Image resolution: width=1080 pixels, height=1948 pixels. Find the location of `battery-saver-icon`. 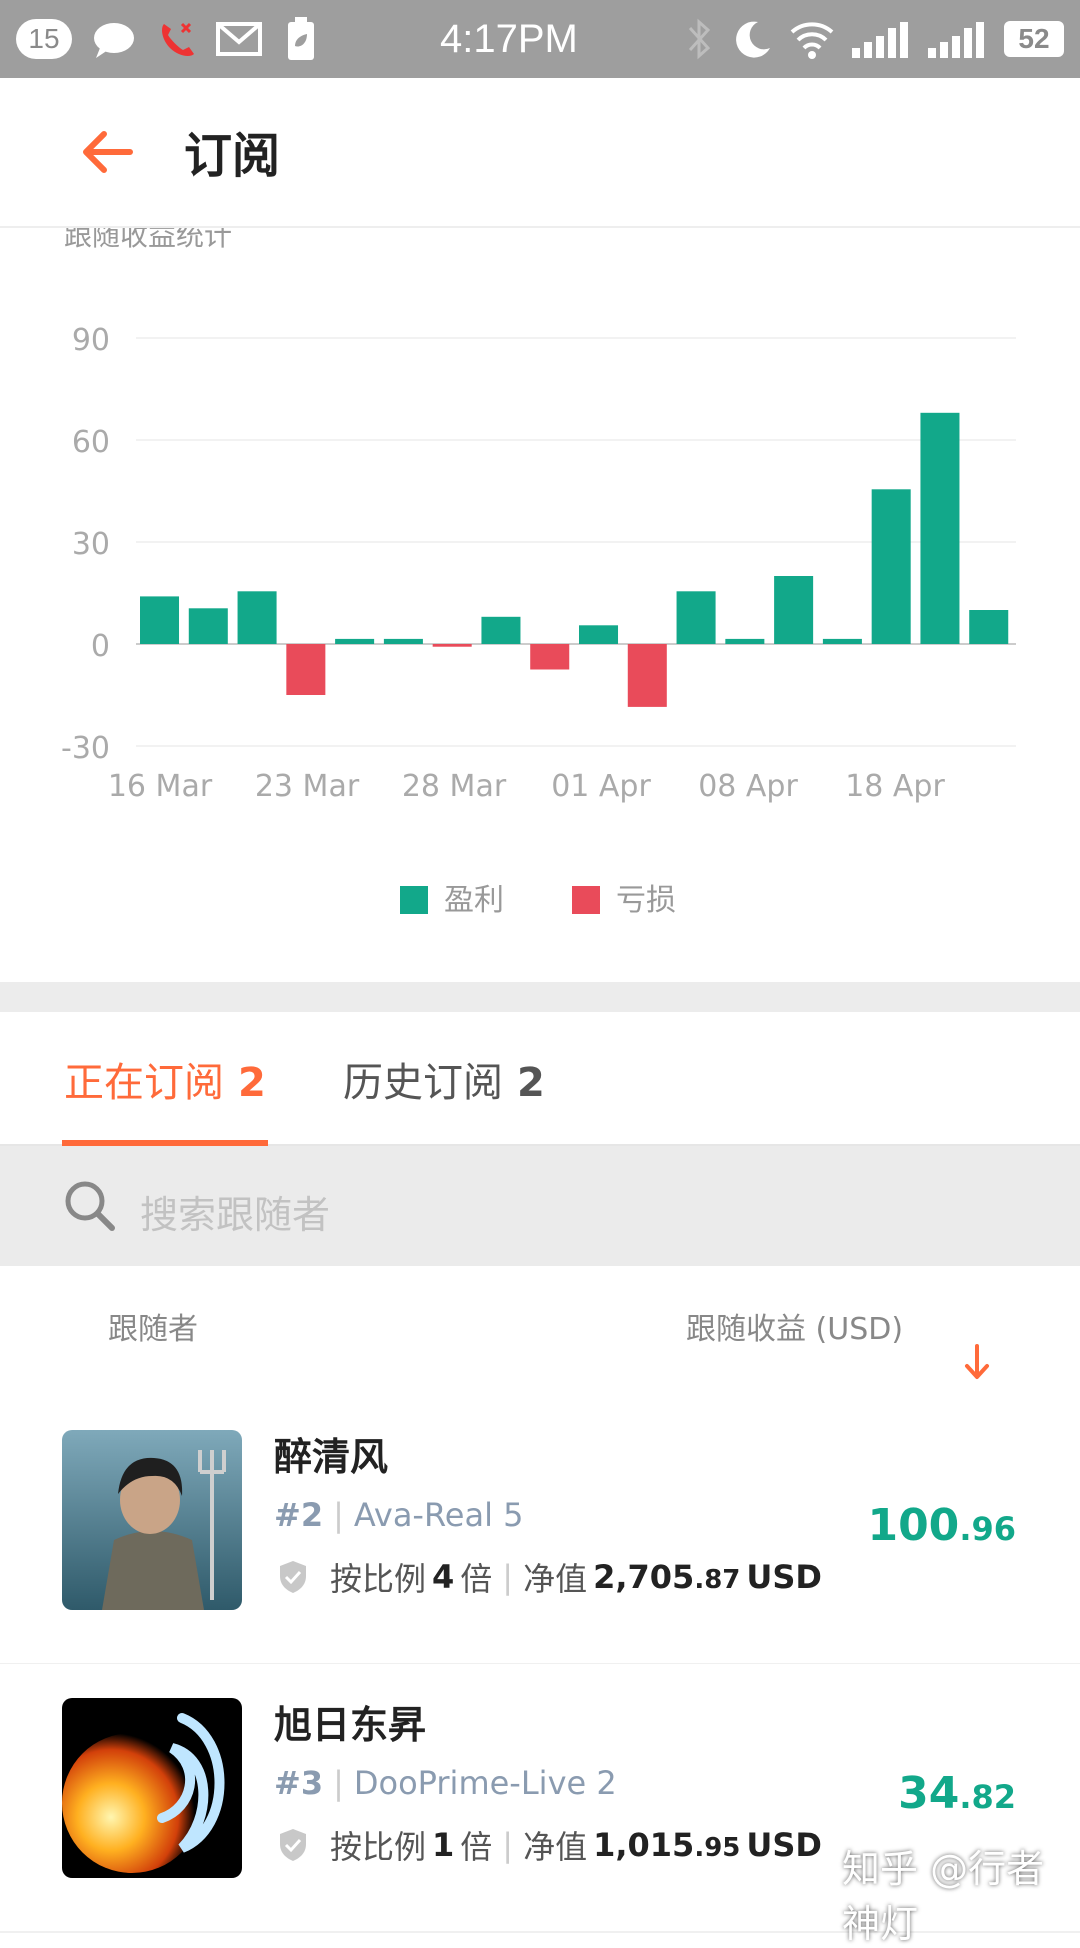

battery-saver-icon is located at coordinates (301, 38).